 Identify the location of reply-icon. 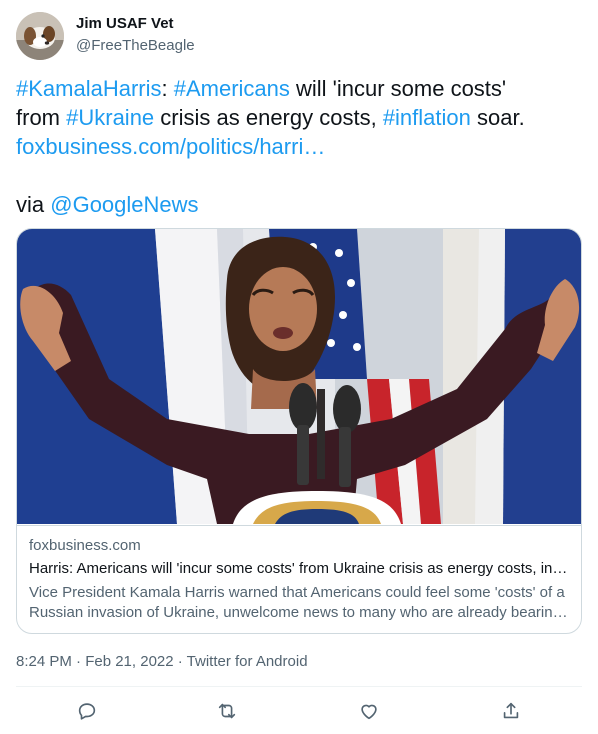
(87, 711).